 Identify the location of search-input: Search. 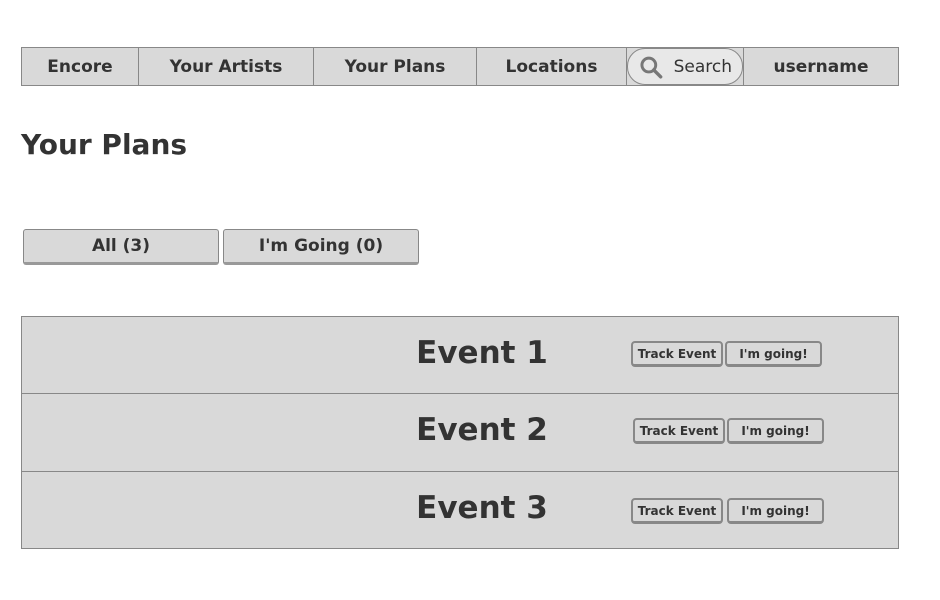
(685, 66).